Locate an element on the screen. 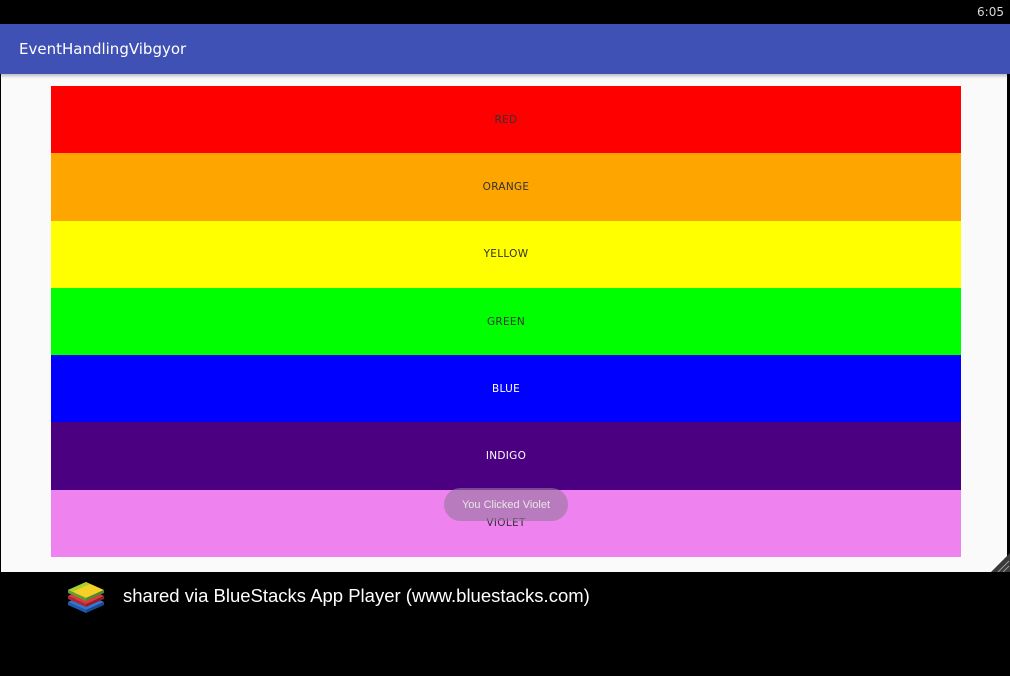 This screenshot has width=1010, height=676. blue-button-label: BLUE is located at coordinates (506, 388).